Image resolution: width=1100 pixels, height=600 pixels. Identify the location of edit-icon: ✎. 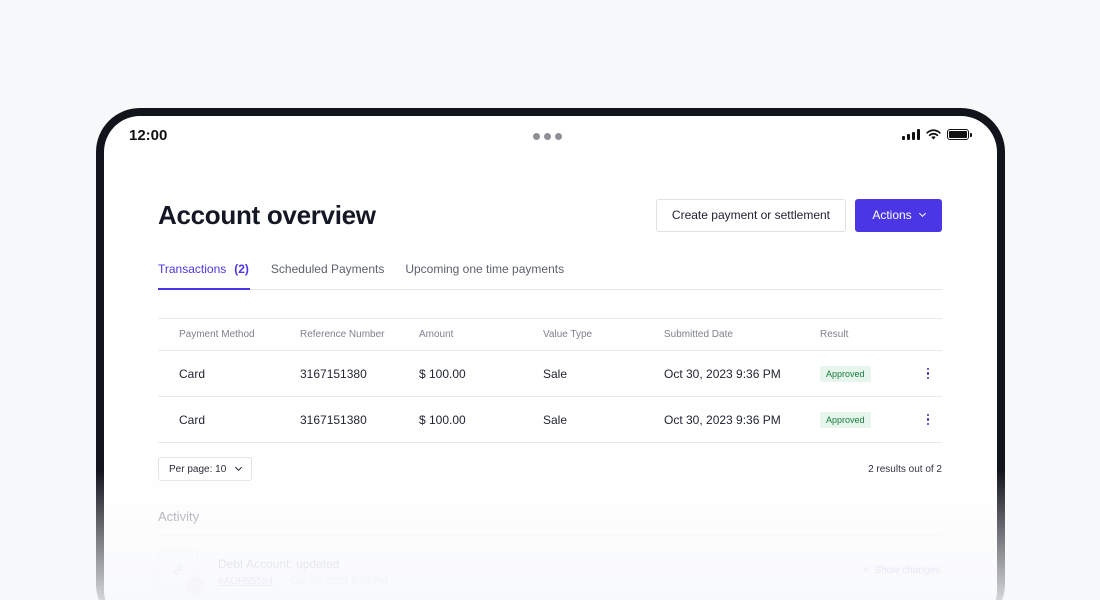
(195, 586).